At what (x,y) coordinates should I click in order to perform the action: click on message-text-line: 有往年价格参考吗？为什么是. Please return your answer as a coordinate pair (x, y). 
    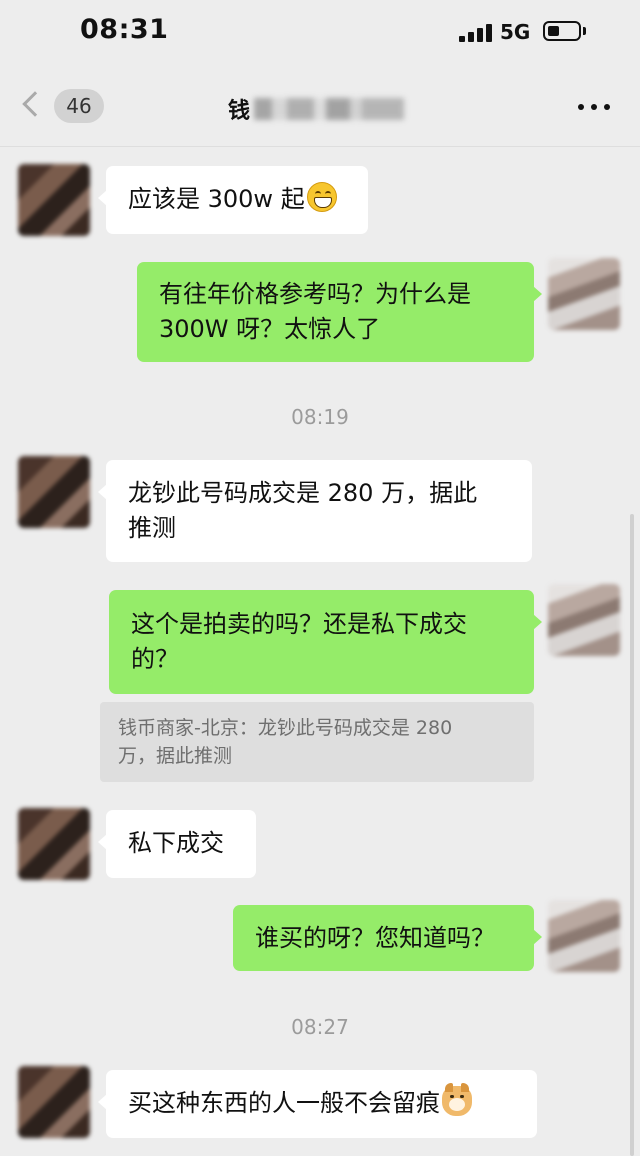
    Looking at the image, I should click on (315, 294).